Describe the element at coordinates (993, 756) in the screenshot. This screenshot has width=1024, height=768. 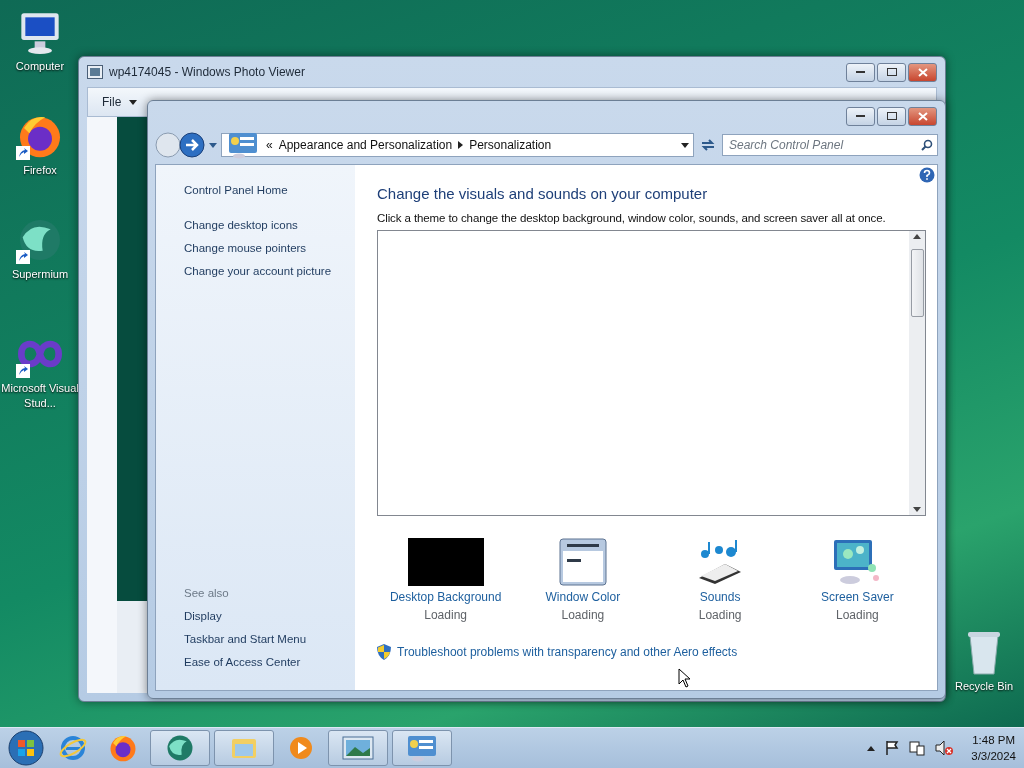
I see `clock-date: 3/3/2024` at that location.